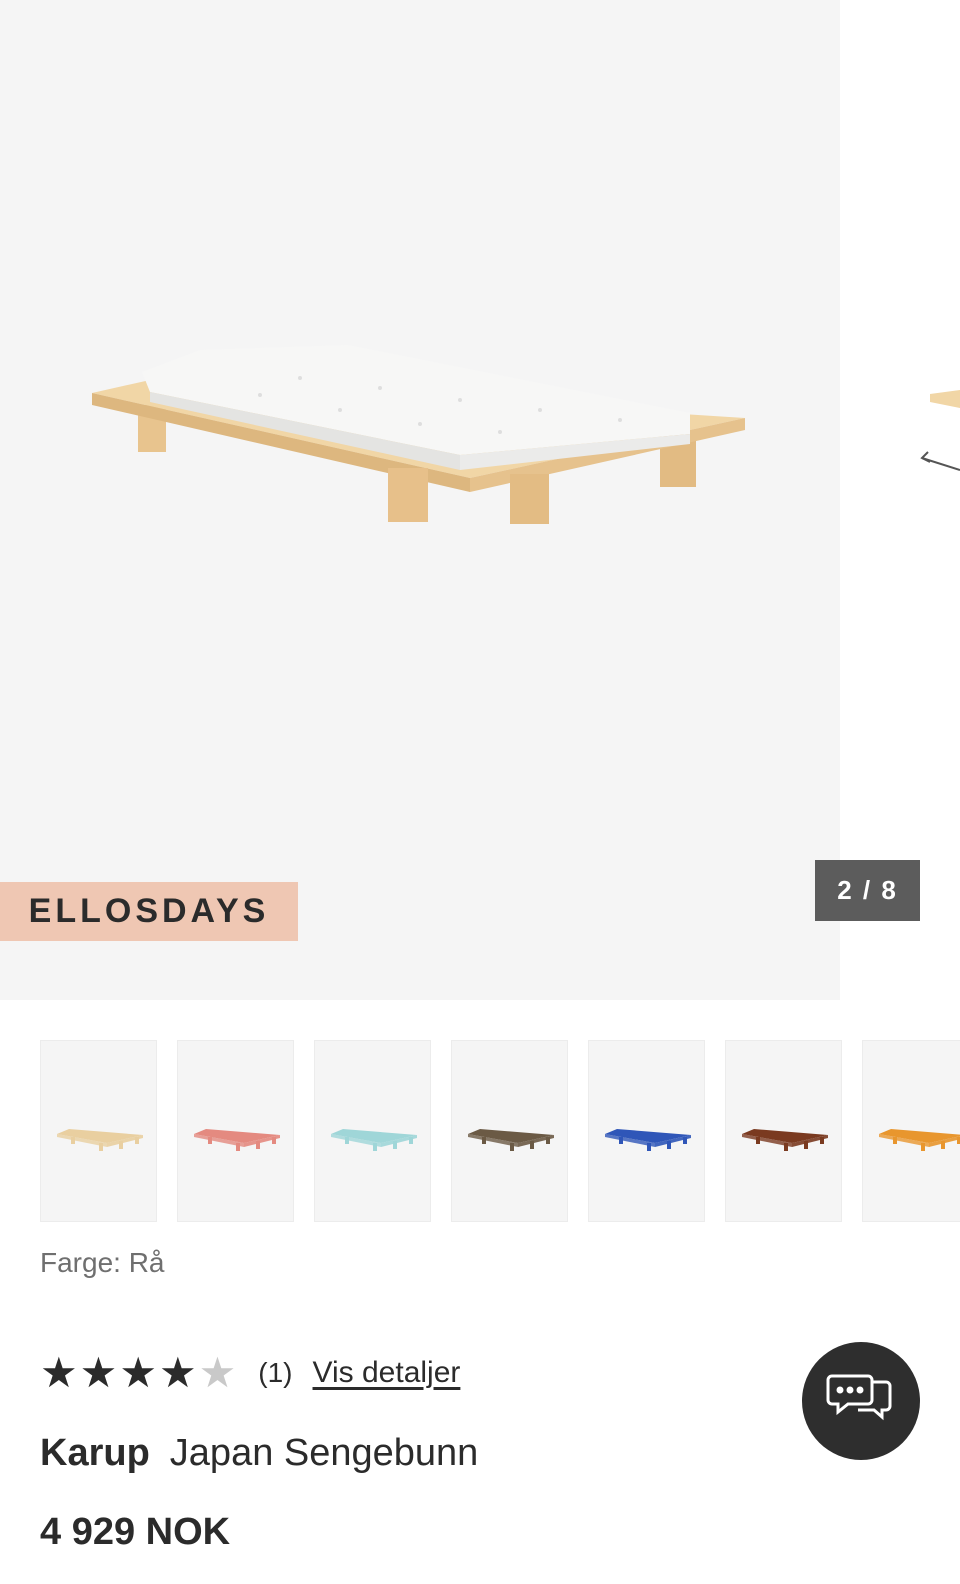  I want to click on product-price: 4 929 NOK, so click(135, 1532).